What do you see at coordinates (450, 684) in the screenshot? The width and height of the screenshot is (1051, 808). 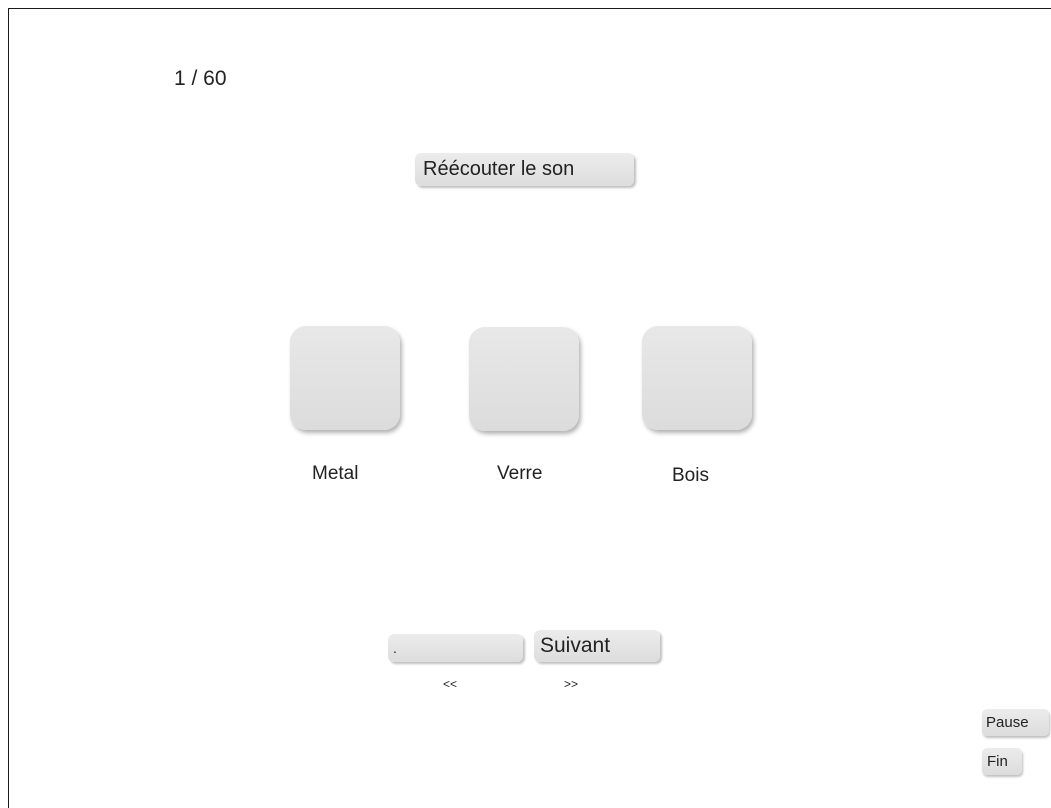 I see `previous-arrow: <<` at bounding box center [450, 684].